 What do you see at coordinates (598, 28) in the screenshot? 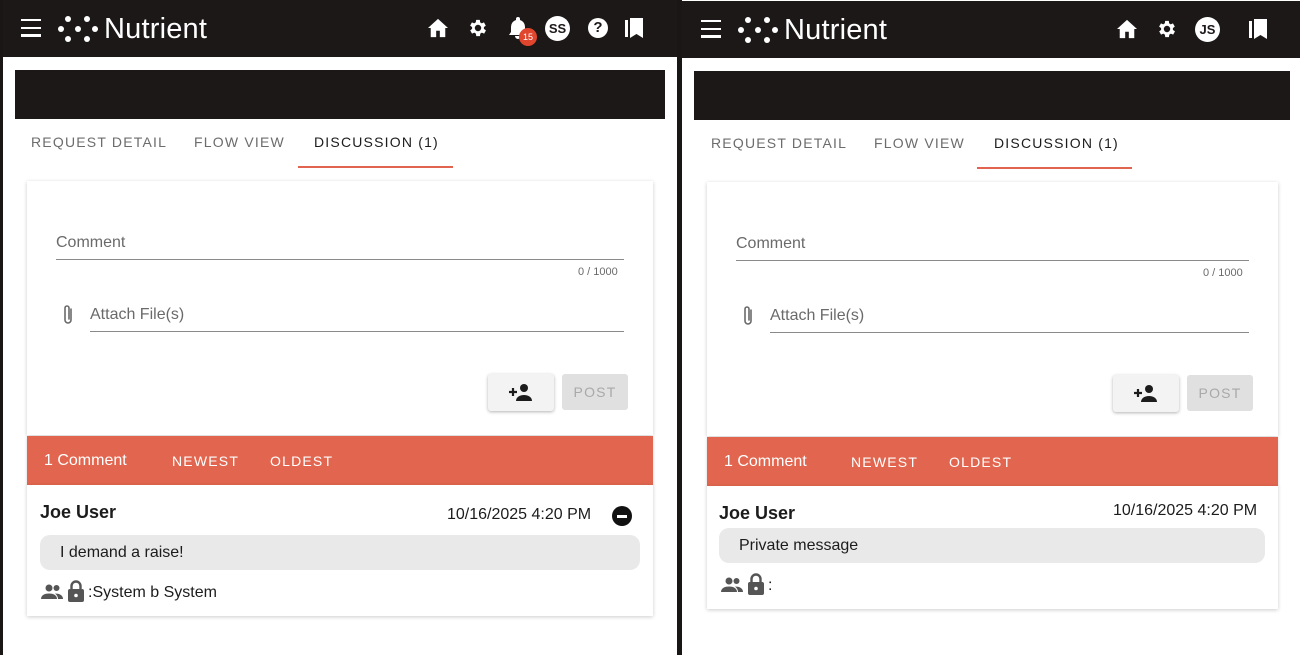
I see `help-icon: ?` at bounding box center [598, 28].